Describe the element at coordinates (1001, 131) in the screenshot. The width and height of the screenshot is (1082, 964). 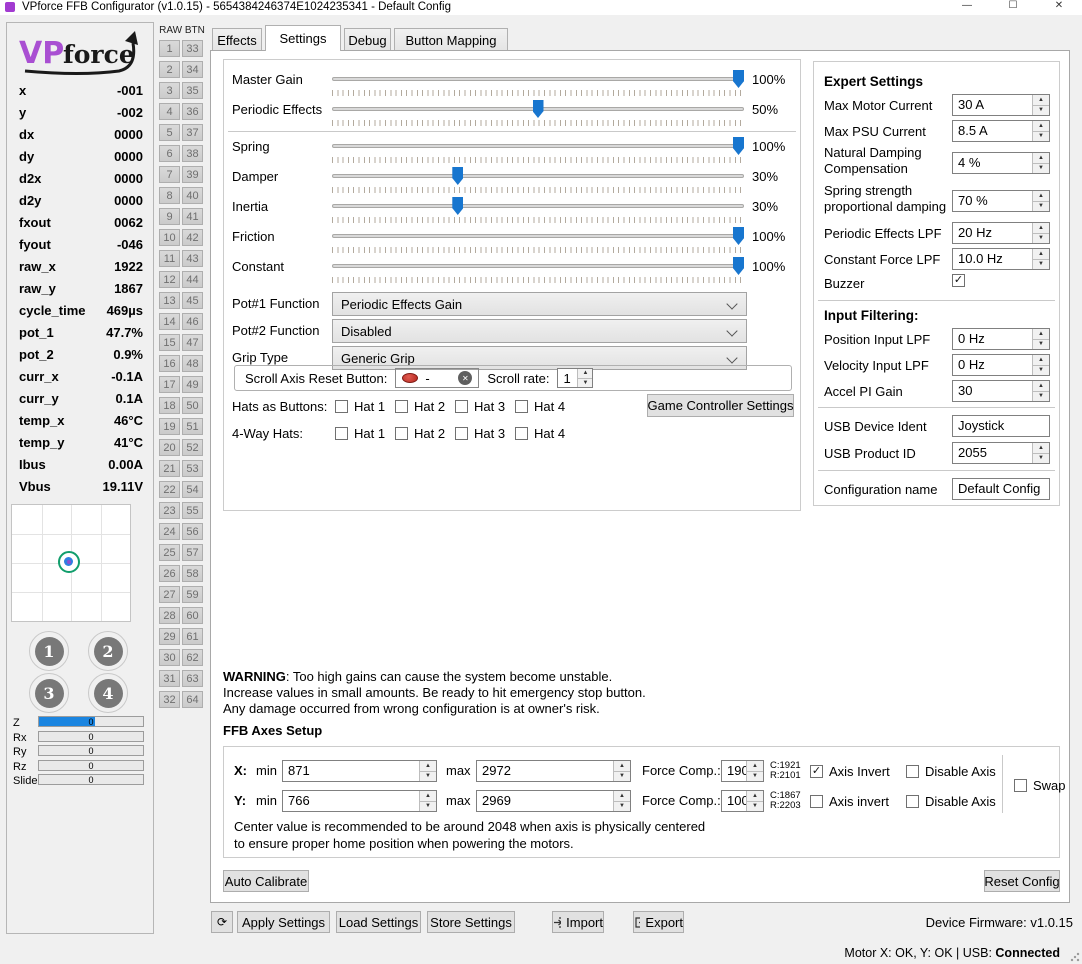
I see `max-psu-current-spinbox: 8.5 A ▲ ▼` at that location.